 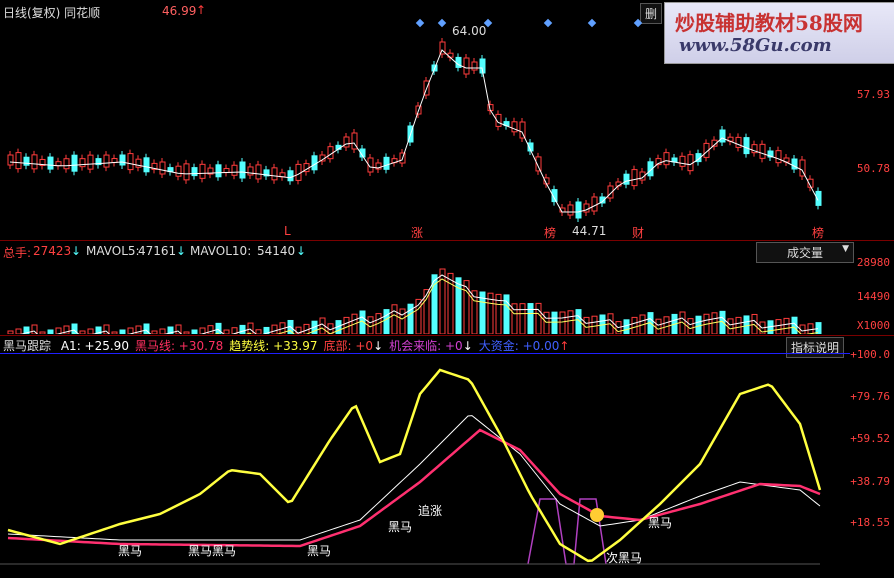 What do you see at coordinates (624, 558) in the screenshot?
I see `secondary-black-horse-annotation: 次黑马` at bounding box center [624, 558].